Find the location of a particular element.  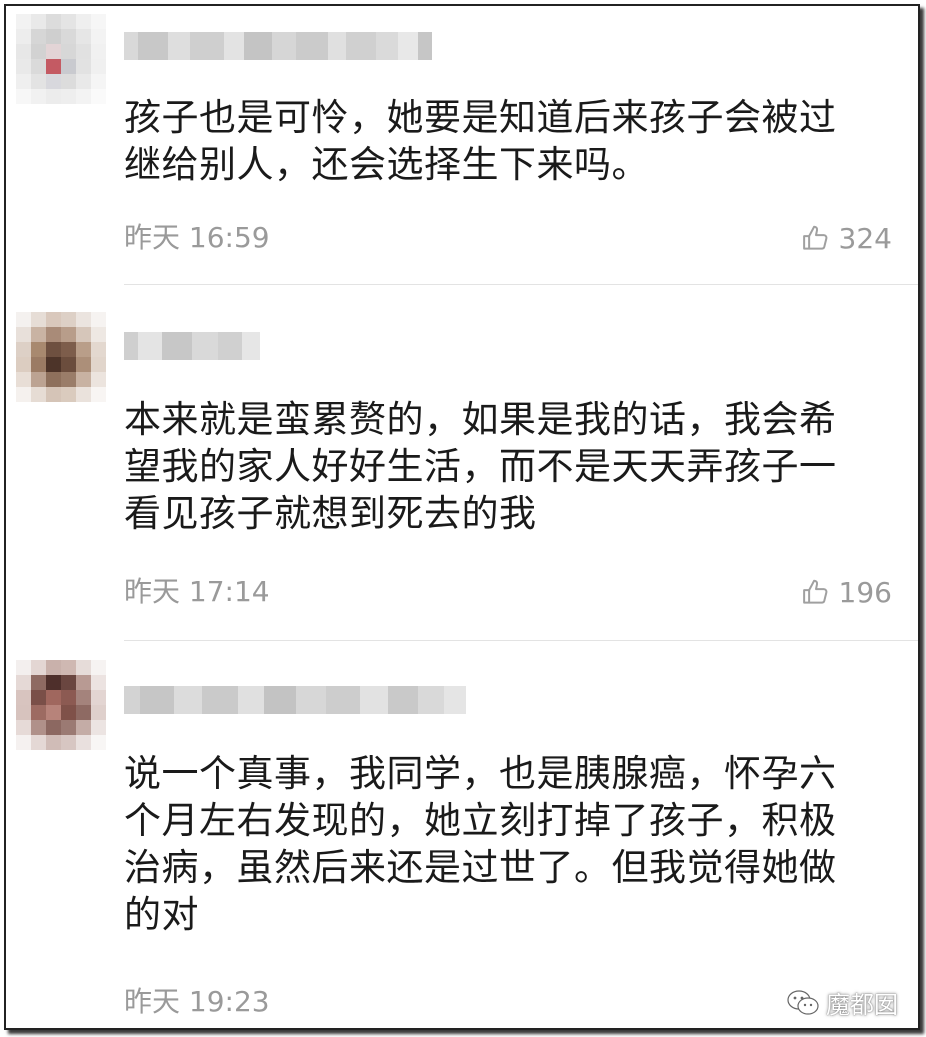

comment-time: 17:14 is located at coordinates (229, 591).